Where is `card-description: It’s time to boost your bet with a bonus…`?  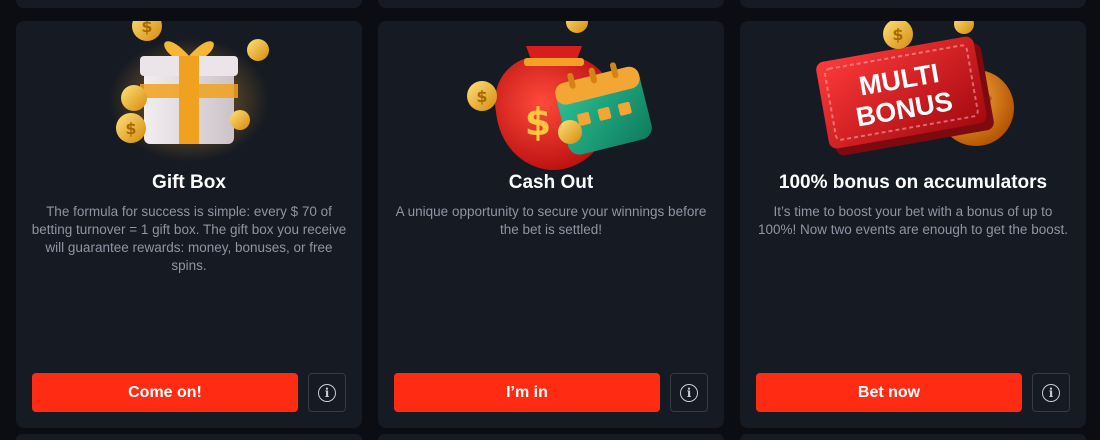 card-description: It’s time to boost your bet with a bonus… is located at coordinates (913, 220).